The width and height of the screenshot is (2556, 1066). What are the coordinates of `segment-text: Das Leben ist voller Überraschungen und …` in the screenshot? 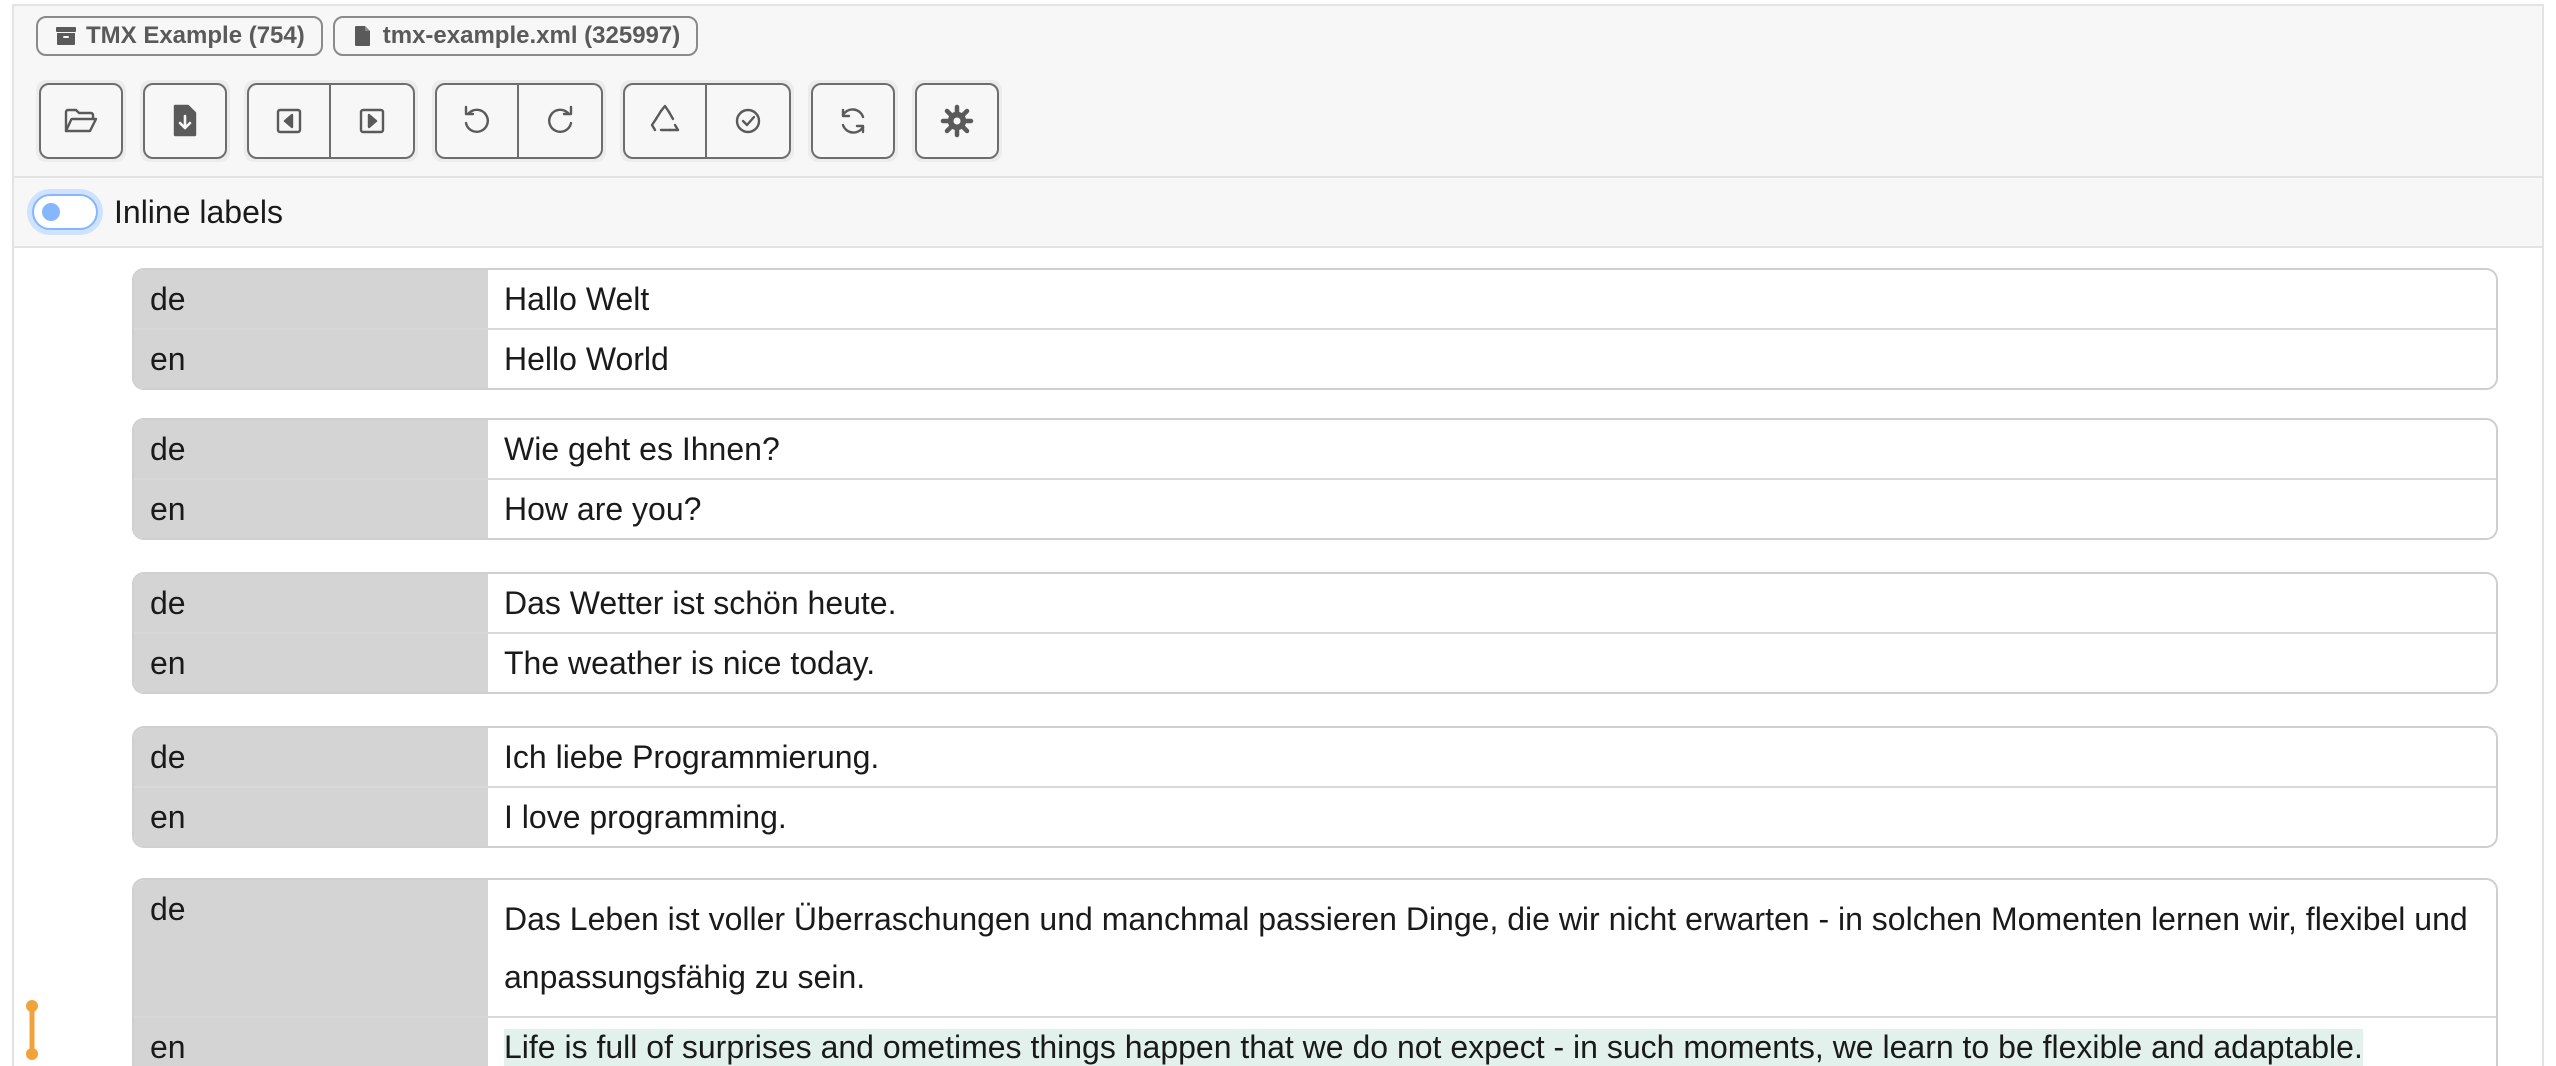 It's located at (1492, 948).